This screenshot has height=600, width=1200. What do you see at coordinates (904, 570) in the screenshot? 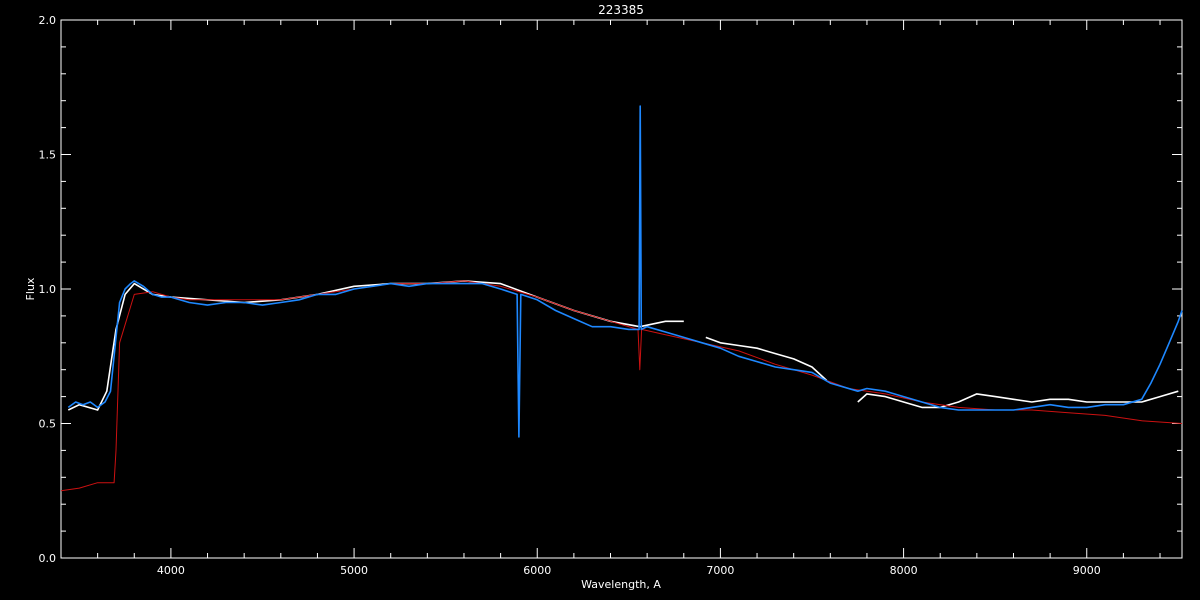
I see `x-tick-label: 8000` at bounding box center [904, 570].